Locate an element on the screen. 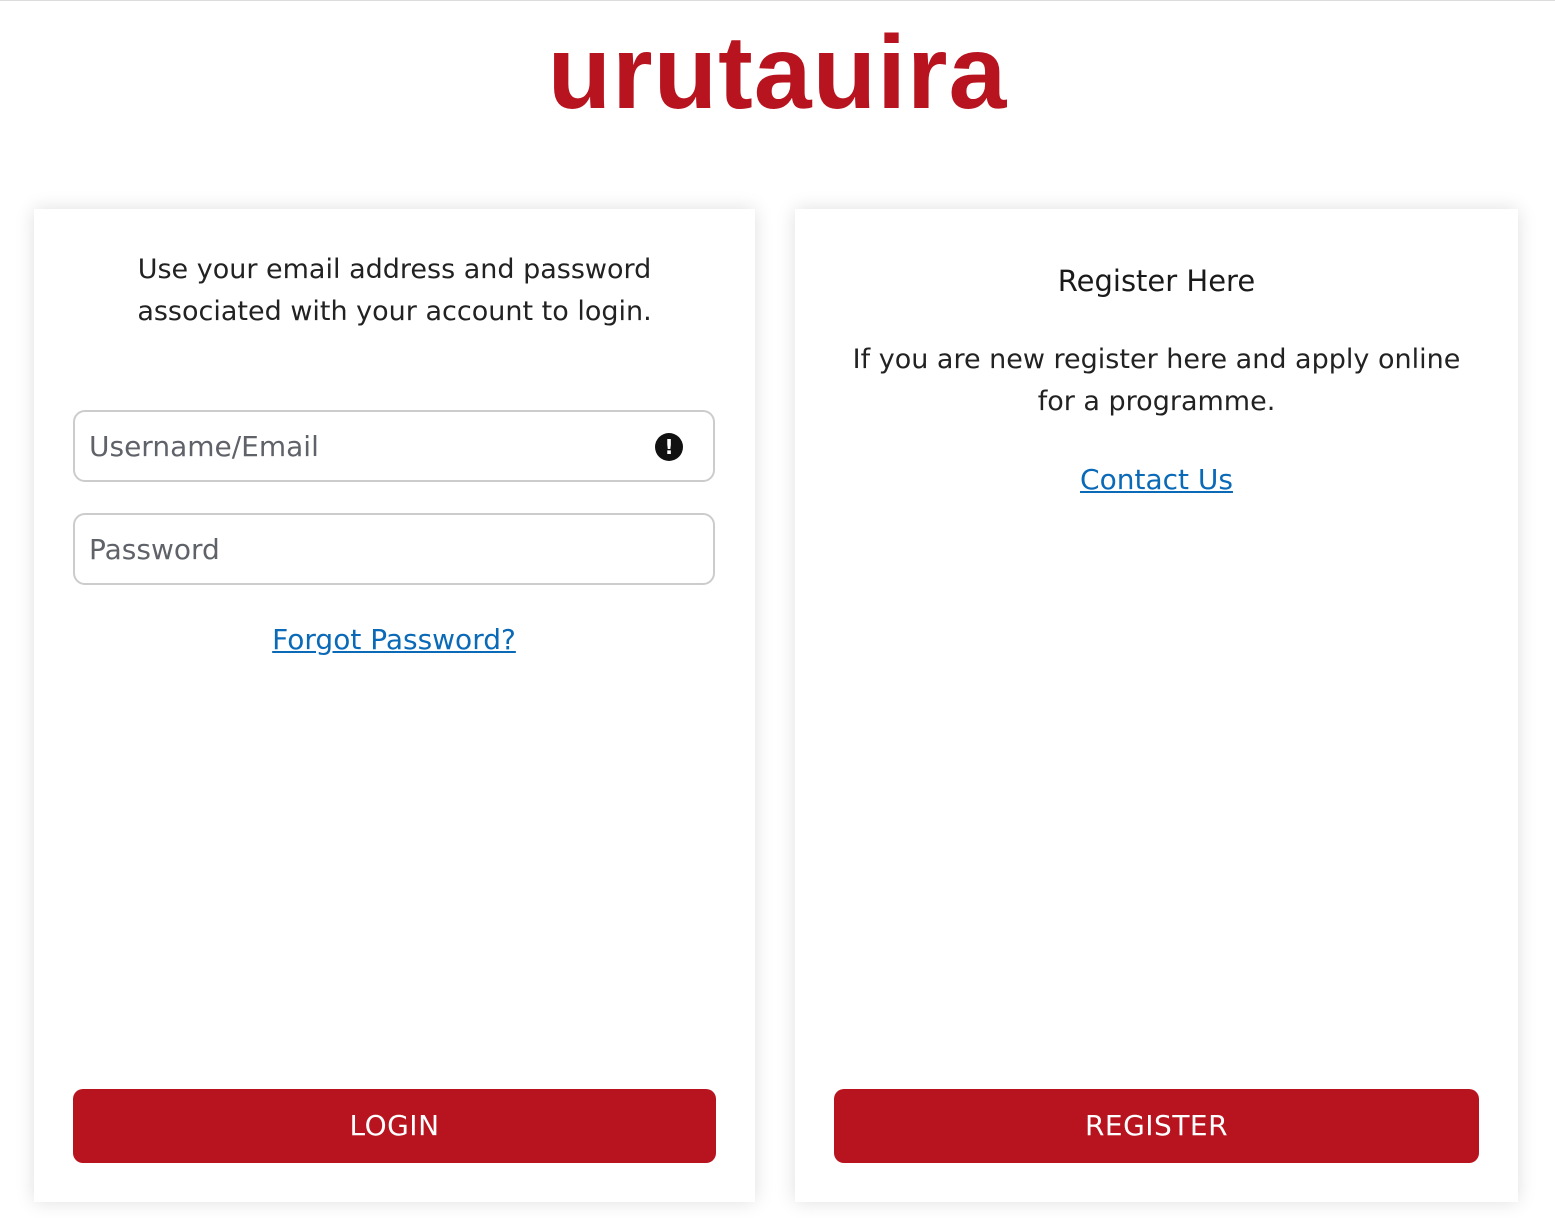 The height and width of the screenshot is (1218, 1555). contact-us-link: Contact Us is located at coordinates (1156, 480).